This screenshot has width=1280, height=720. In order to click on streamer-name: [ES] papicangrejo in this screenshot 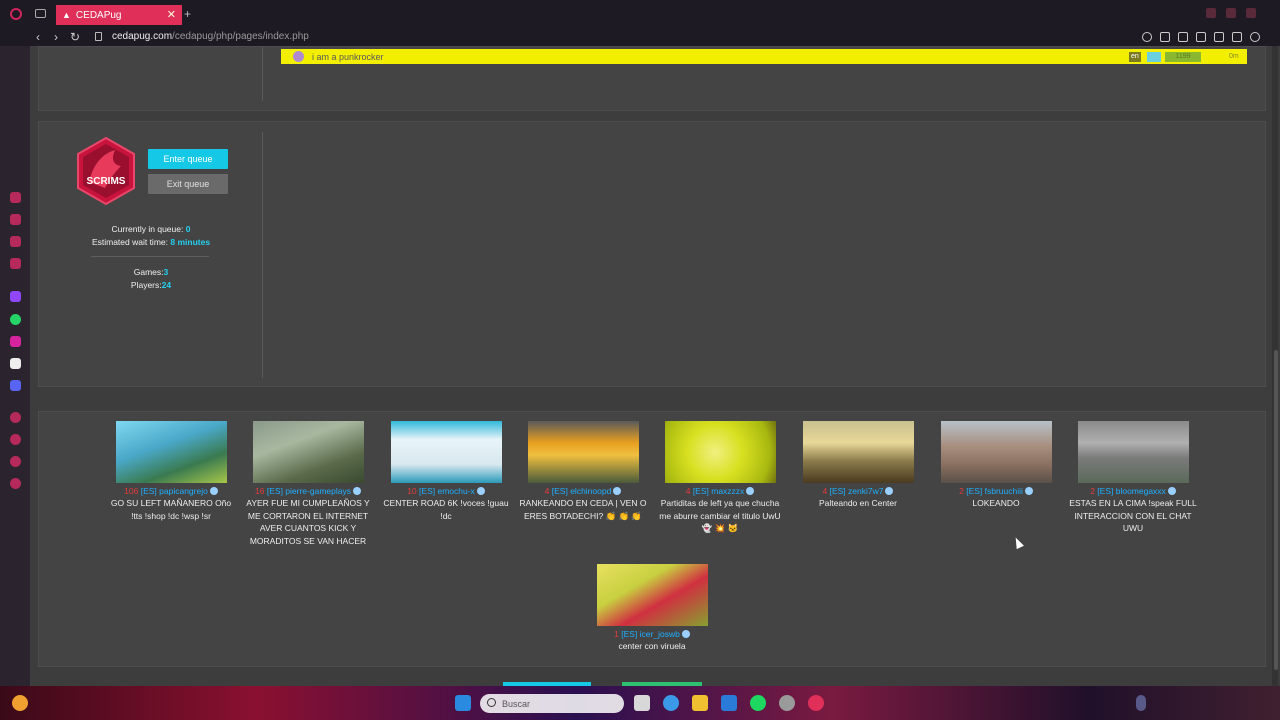, I will do `click(174, 491)`.